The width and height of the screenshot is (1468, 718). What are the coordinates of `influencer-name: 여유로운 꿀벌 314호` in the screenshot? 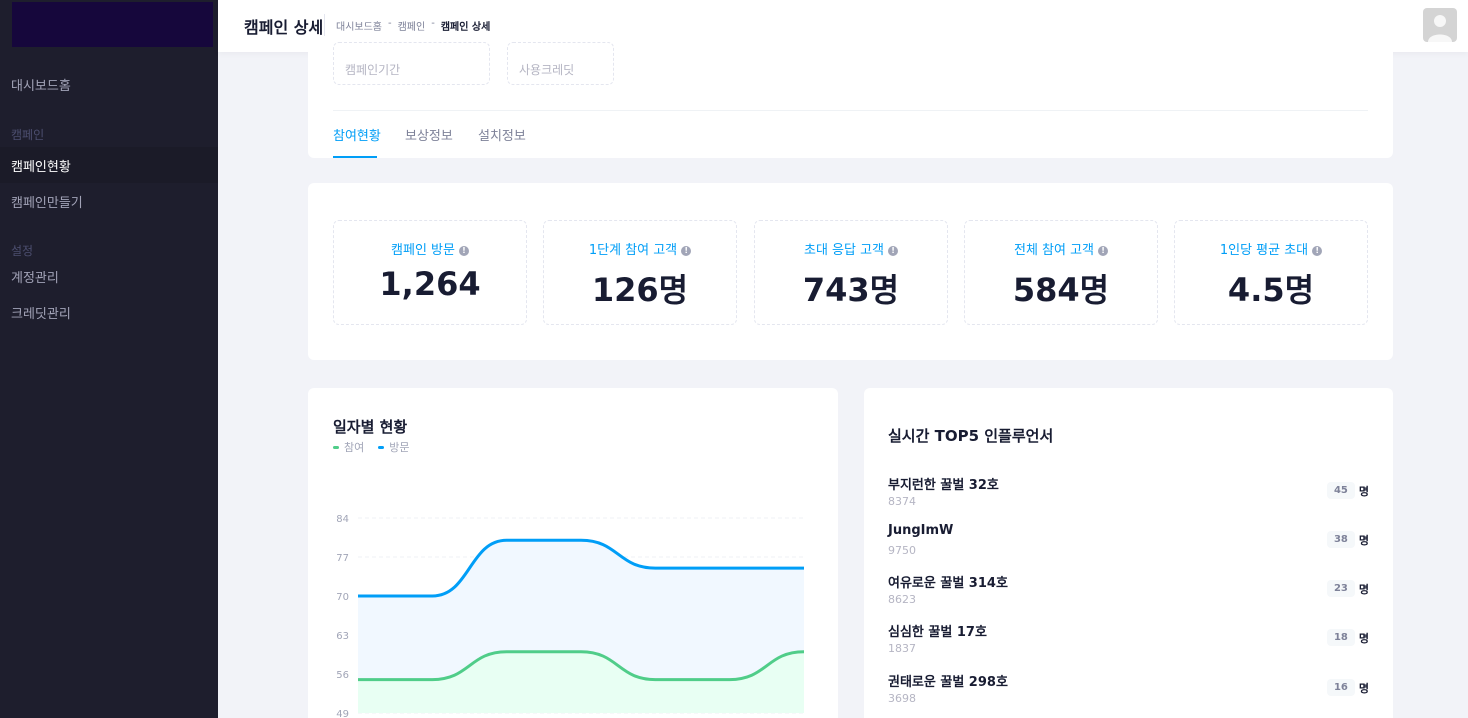 It's located at (948, 583).